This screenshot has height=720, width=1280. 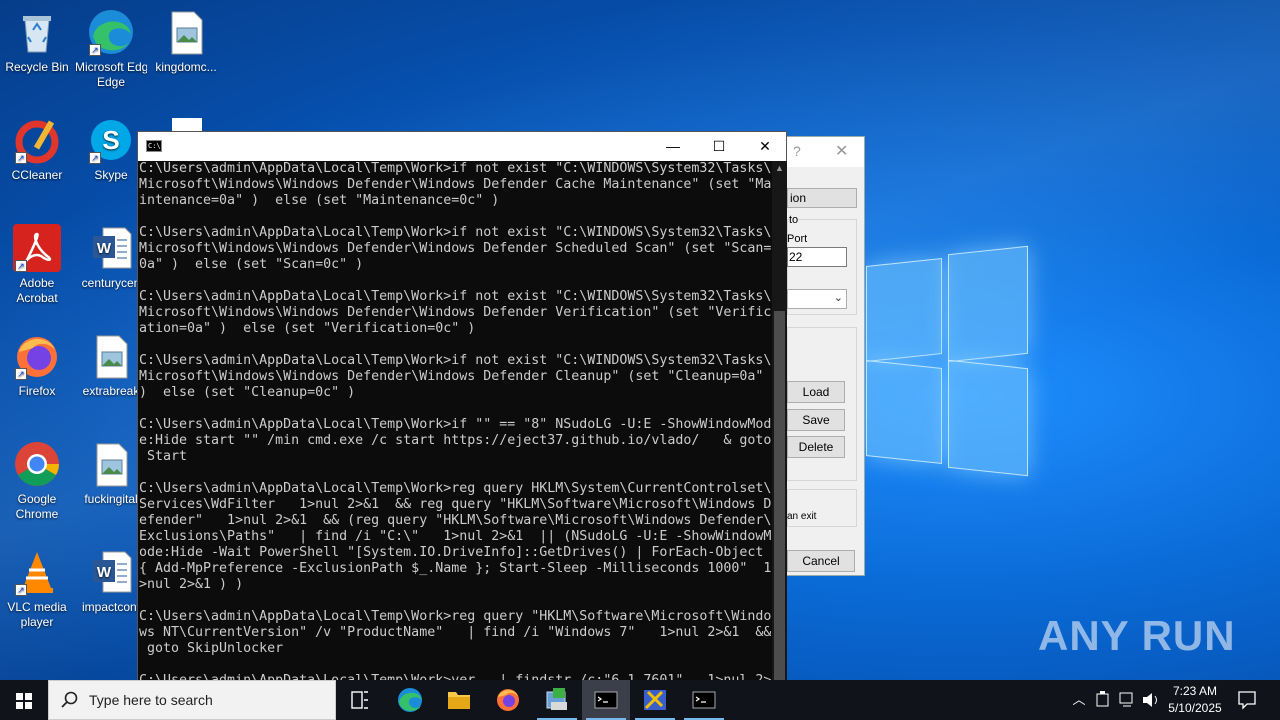 What do you see at coordinates (673, 146) in the screenshot?
I see `minimize-button: —` at bounding box center [673, 146].